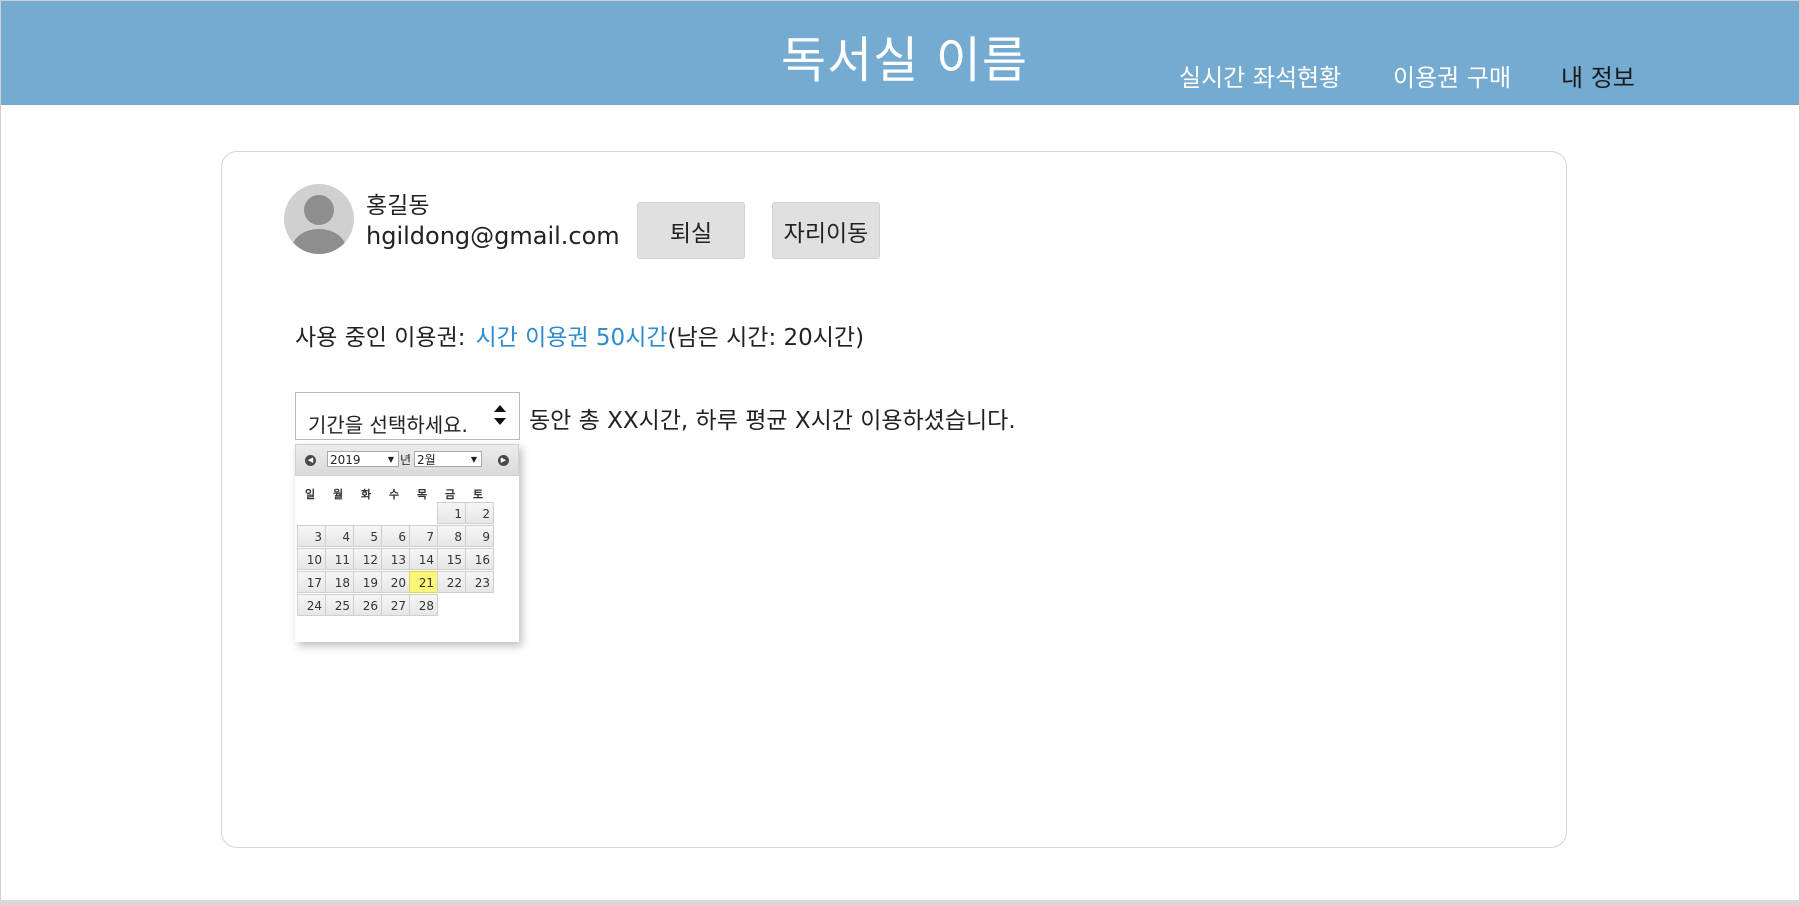 Image resolution: width=1800 pixels, height=905 pixels. I want to click on ticket-remaining: (남은 시간: 20시간), so click(766, 338).